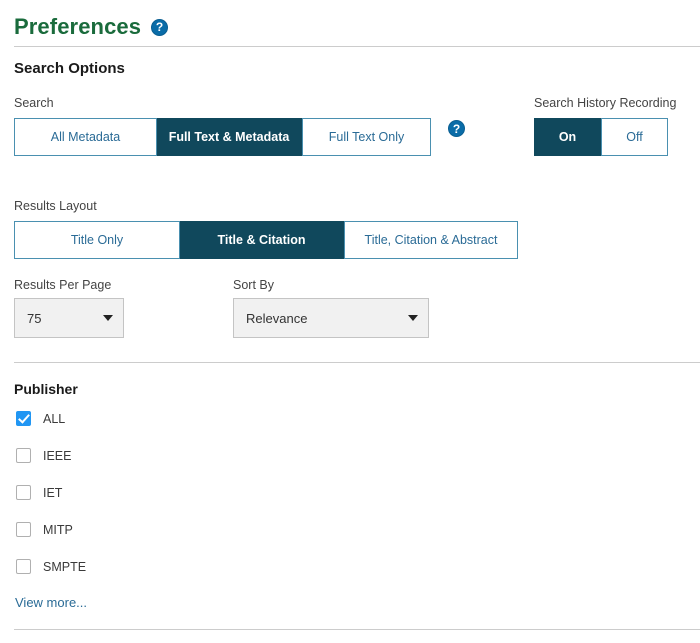  What do you see at coordinates (78, 26) in the screenshot?
I see `page-title: Preferences` at bounding box center [78, 26].